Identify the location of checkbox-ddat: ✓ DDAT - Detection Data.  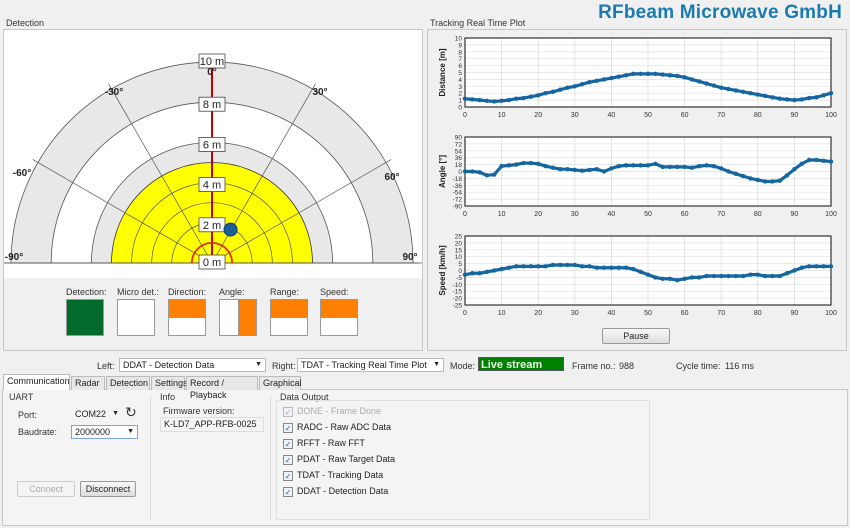
(335, 491).